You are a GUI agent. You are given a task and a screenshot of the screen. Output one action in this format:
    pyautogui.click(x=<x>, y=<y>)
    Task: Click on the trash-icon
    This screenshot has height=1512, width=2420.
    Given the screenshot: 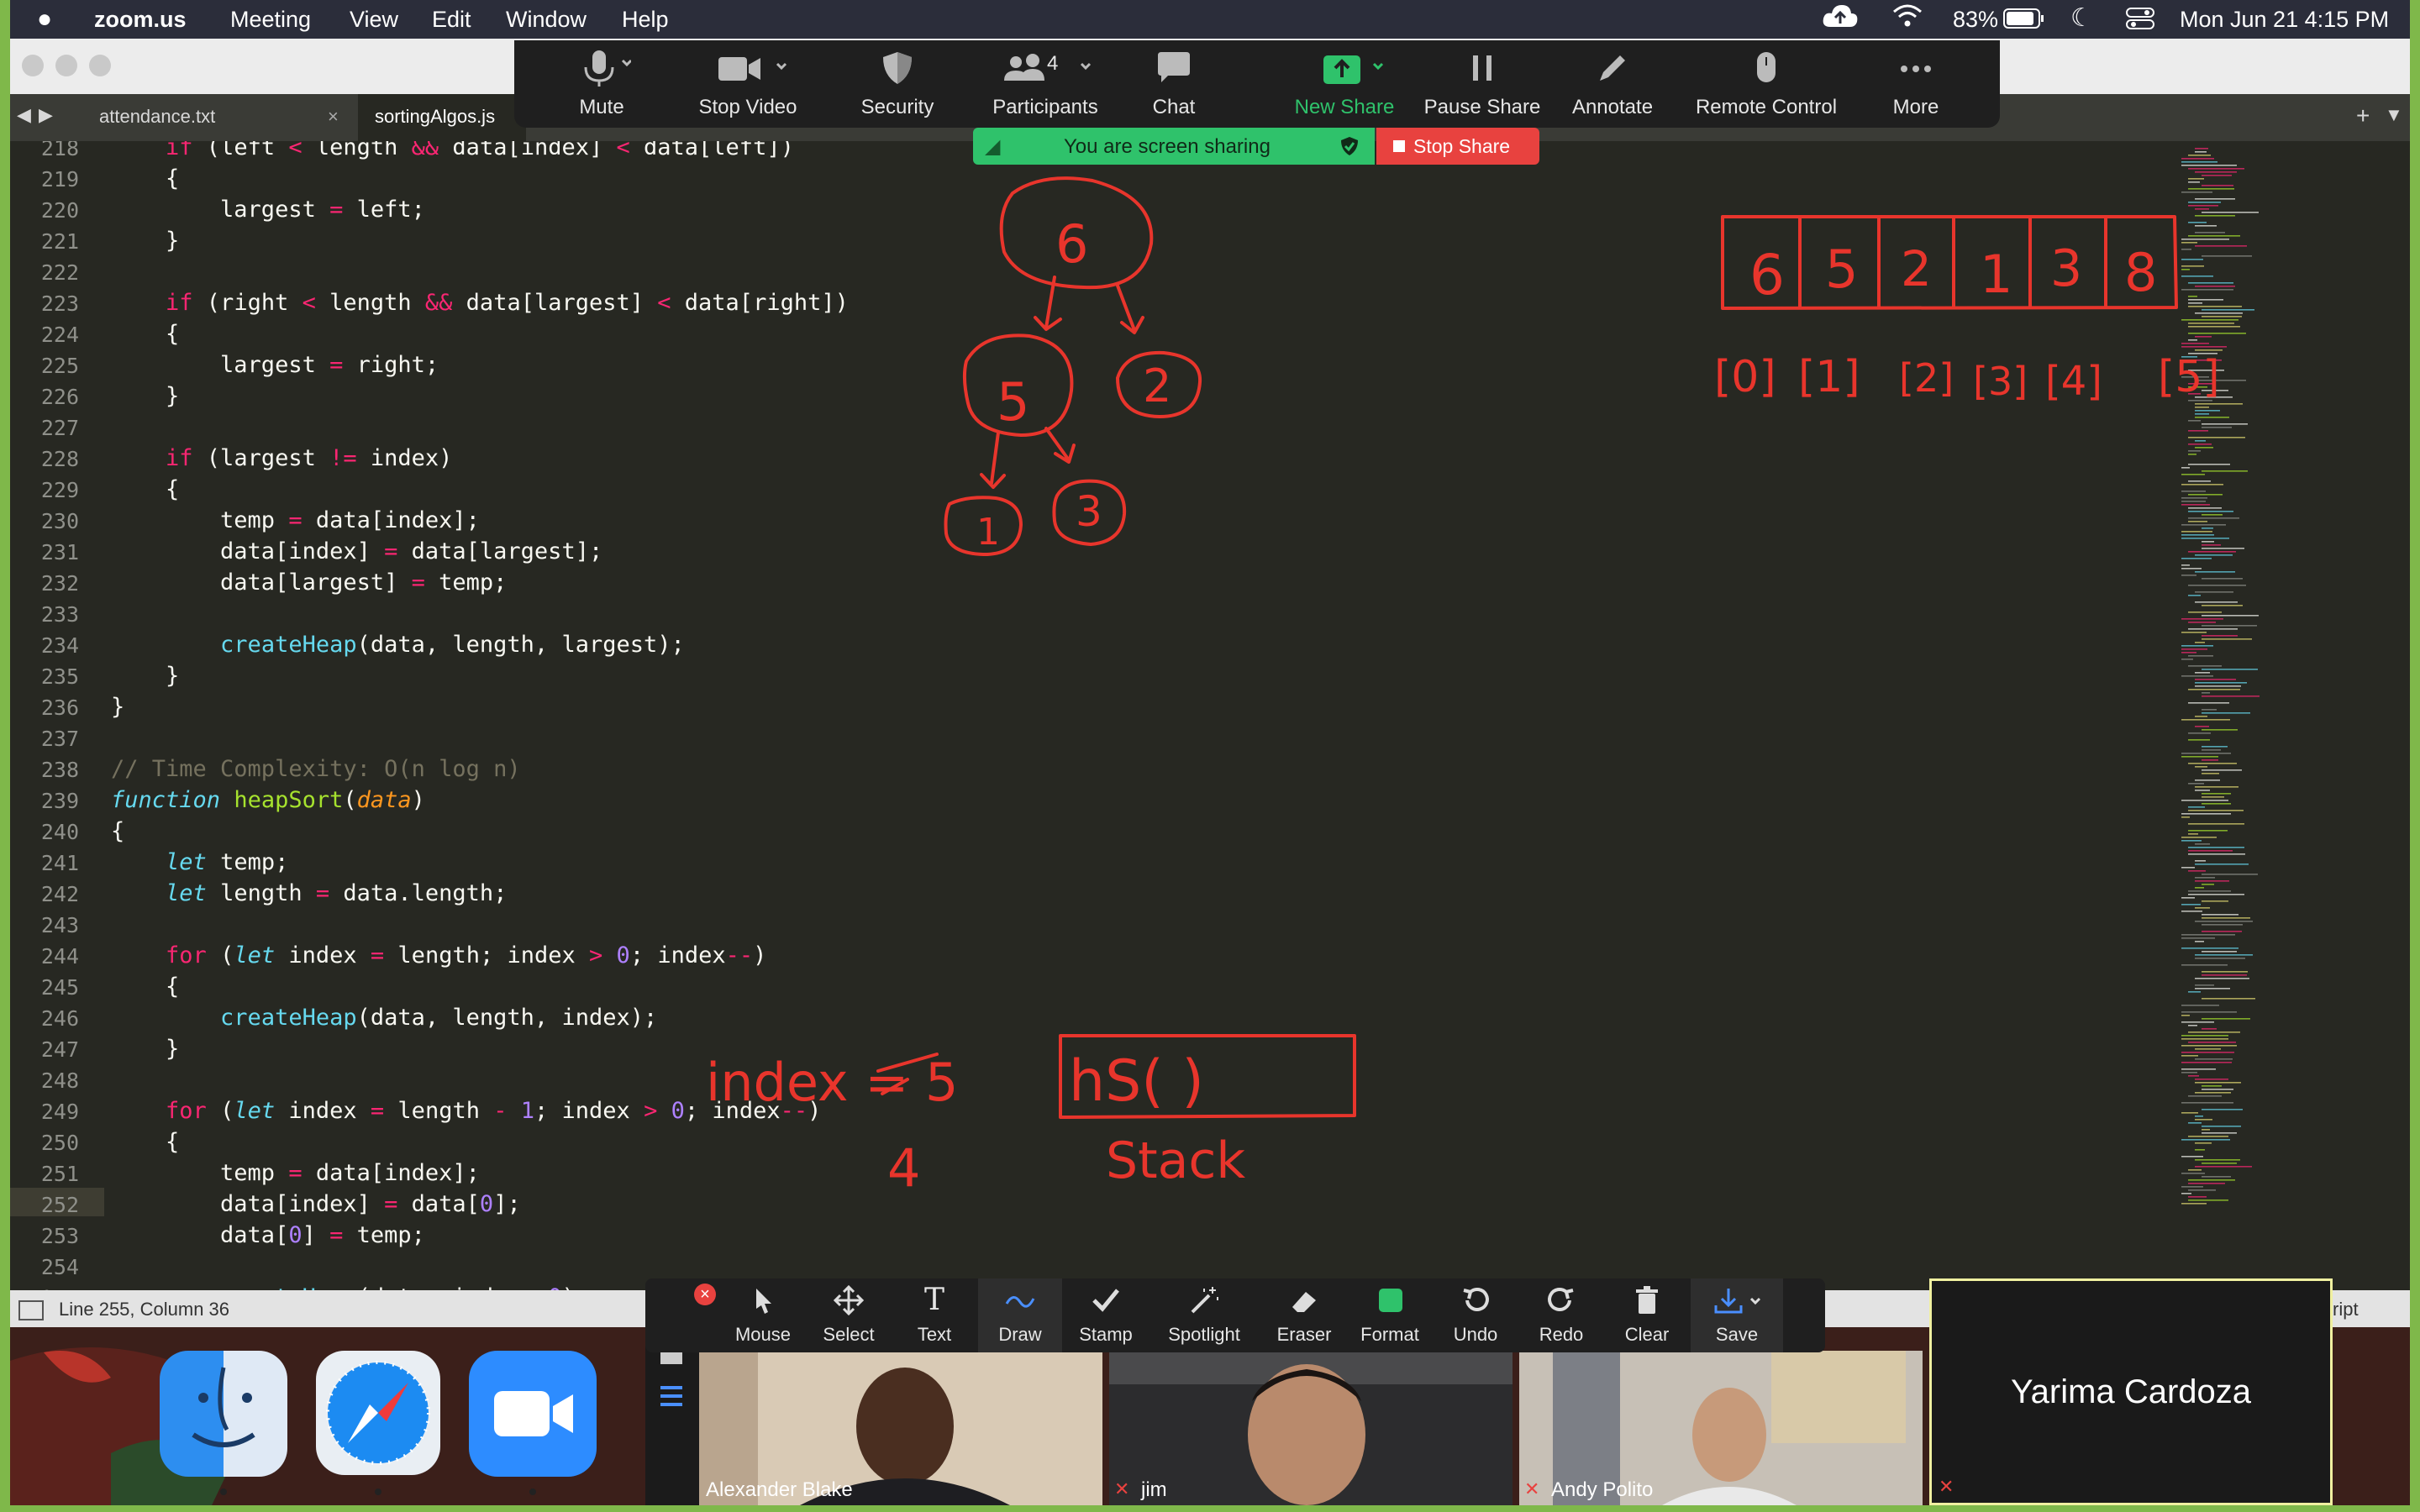 What is the action you would take?
    pyautogui.click(x=1647, y=1300)
    